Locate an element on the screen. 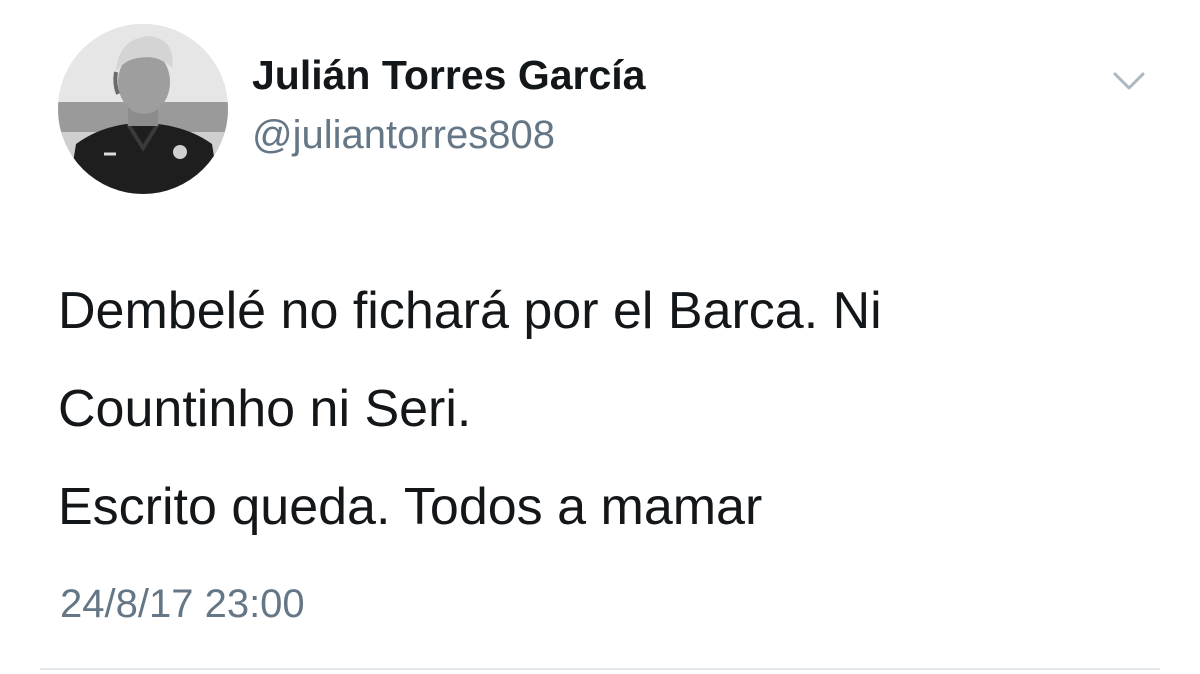 The width and height of the screenshot is (1200, 674). tweet-timestamp: 24/8/17 23:00 is located at coordinates (182, 604).